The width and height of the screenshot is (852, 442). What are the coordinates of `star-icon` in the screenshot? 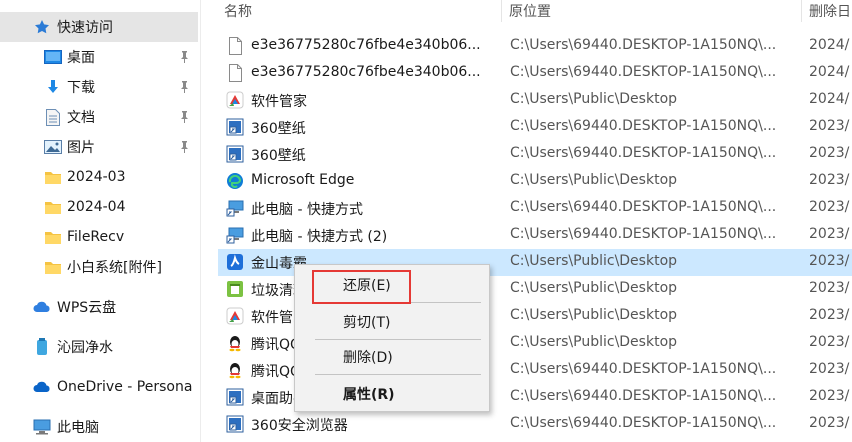 It's located at (42, 27).